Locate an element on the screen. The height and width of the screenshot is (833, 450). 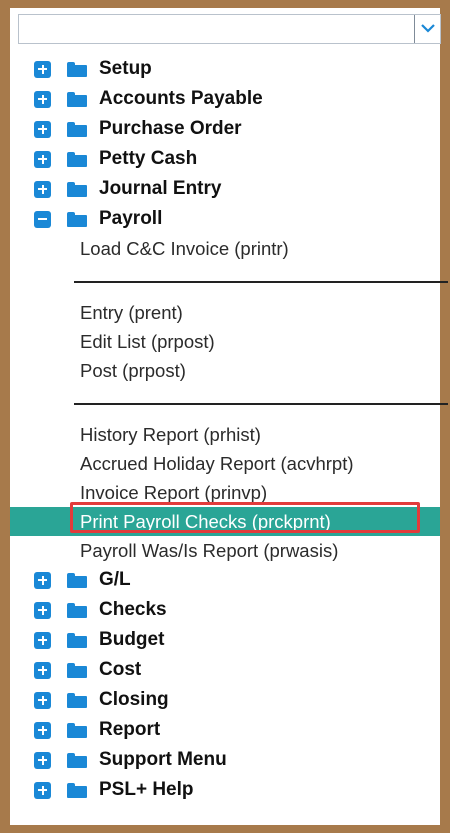
menu-dropdown is located at coordinates (229, 29).